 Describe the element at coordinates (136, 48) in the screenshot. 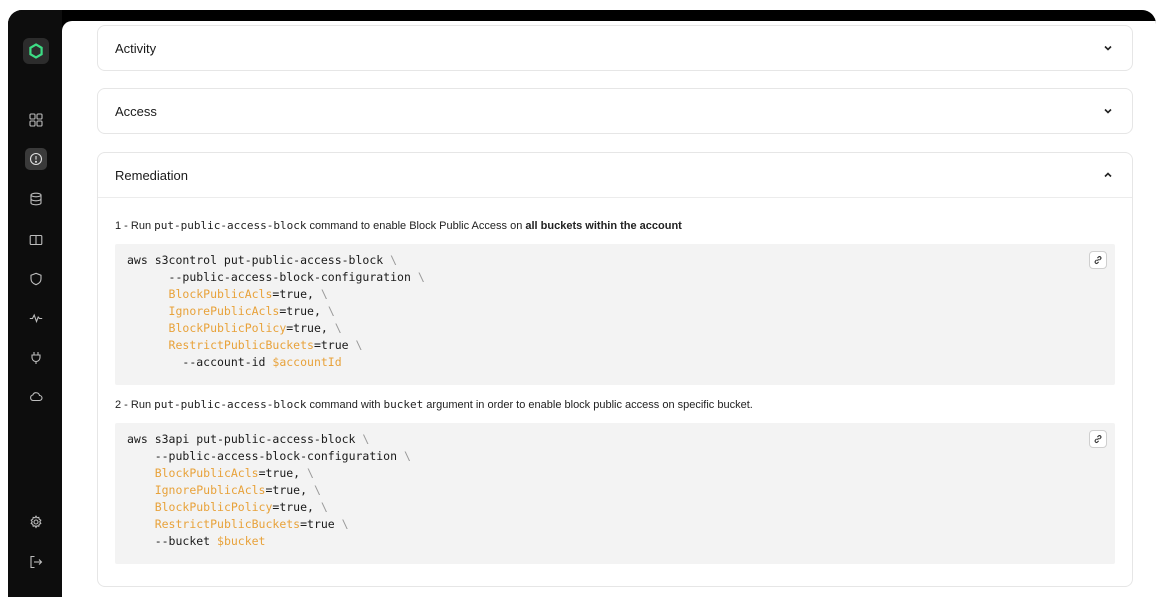

I see `activity-title: Activity` at that location.